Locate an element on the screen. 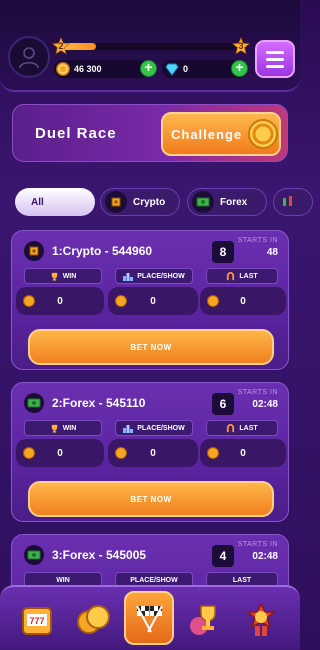 The height and width of the screenshot is (650, 320). coin-balance-value: 46 300 is located at coordinates (88, 69).